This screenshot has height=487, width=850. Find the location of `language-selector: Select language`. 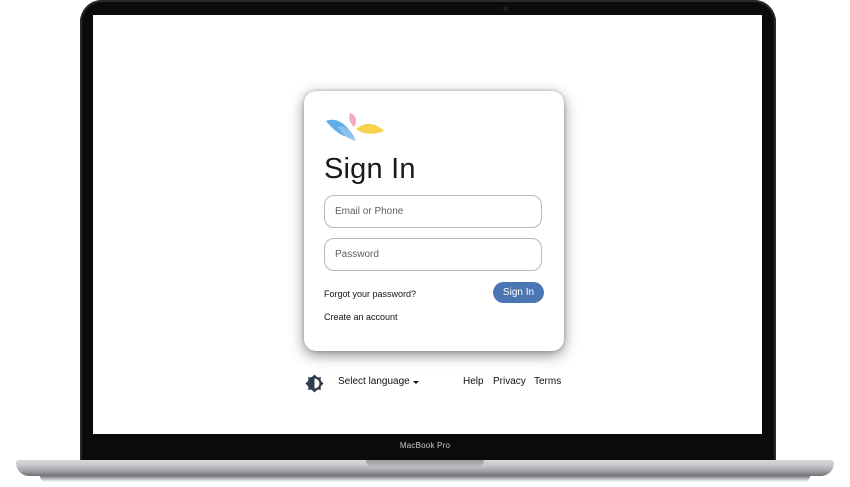

language-selector: Select language is located at coordinates (378, 381).